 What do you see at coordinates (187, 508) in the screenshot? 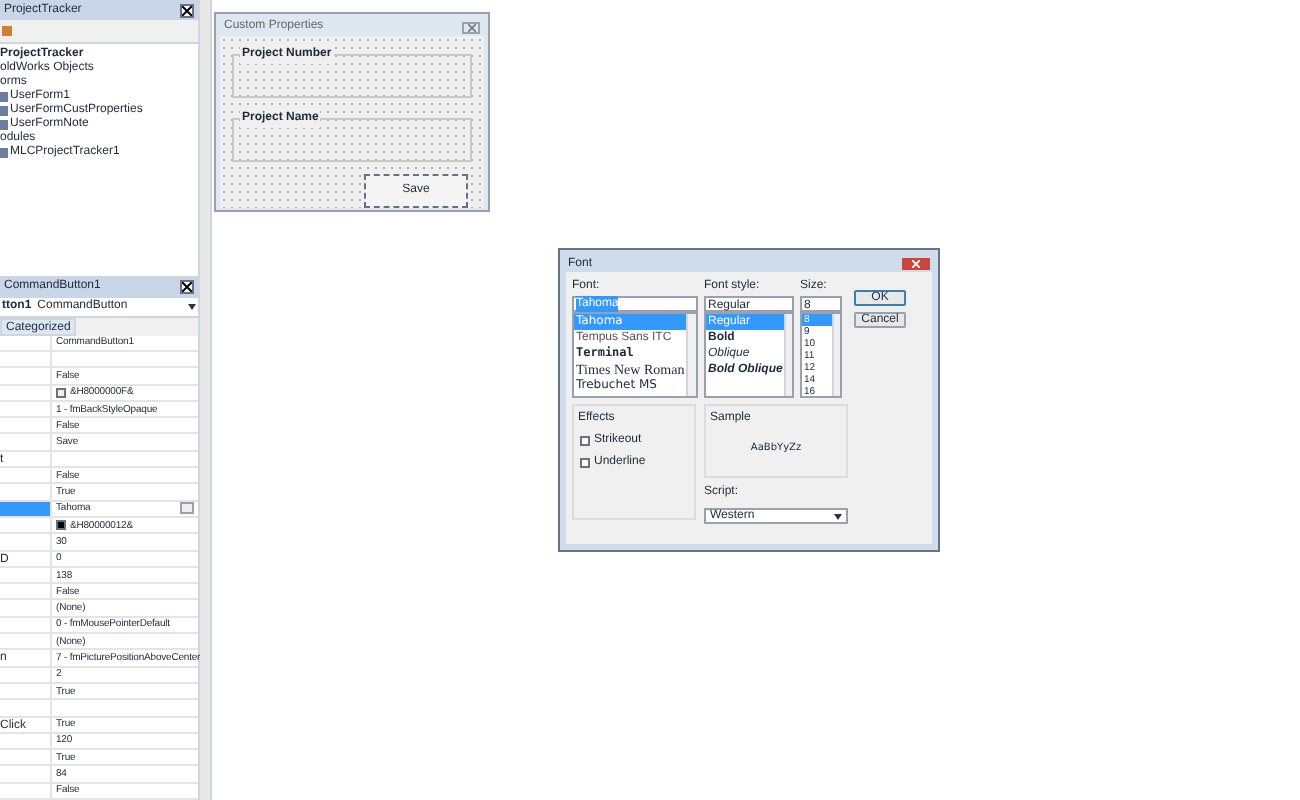
I see `ellipsis-button` at bounding box center [187, 508].